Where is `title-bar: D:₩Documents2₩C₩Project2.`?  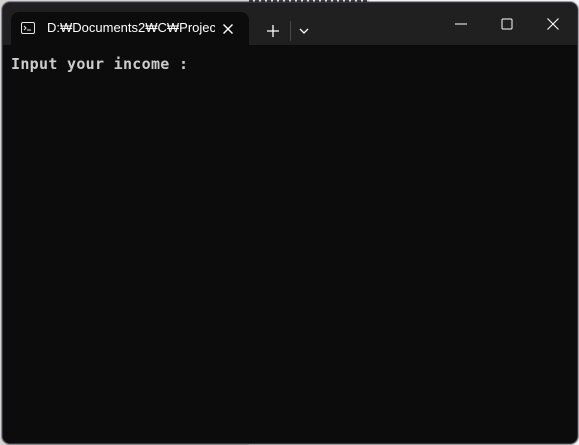 title-bar: D:₩Documents2₩C₩Project2. is located at coordinates (290, 24).